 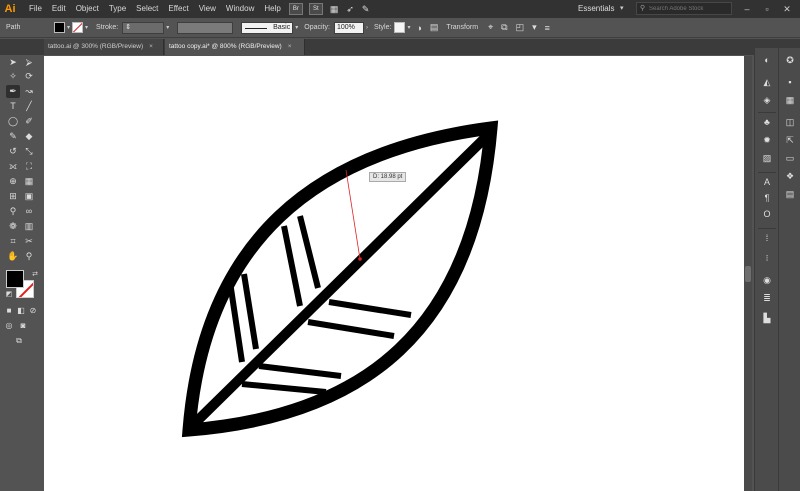 What do you see at coordinates (689, 9) in the screenshot?
I see `search-input` at bounding box center [689, 9].